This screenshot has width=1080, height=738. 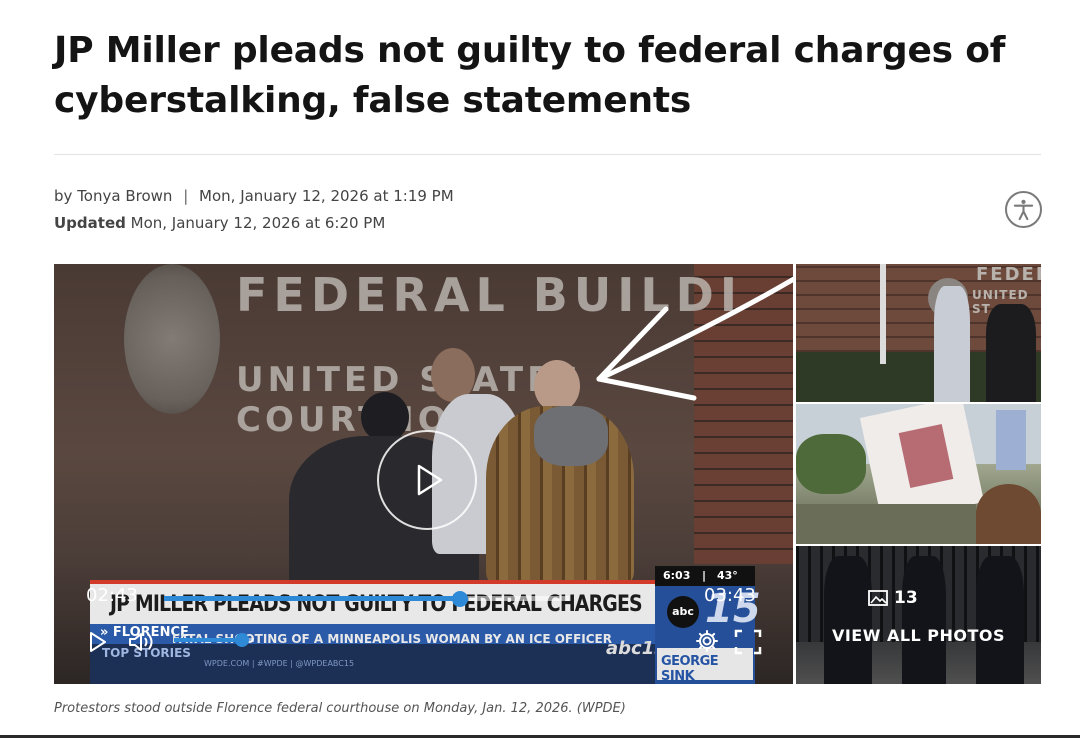 I want to click on current-time: 02:43, so click(x=112, y=595).